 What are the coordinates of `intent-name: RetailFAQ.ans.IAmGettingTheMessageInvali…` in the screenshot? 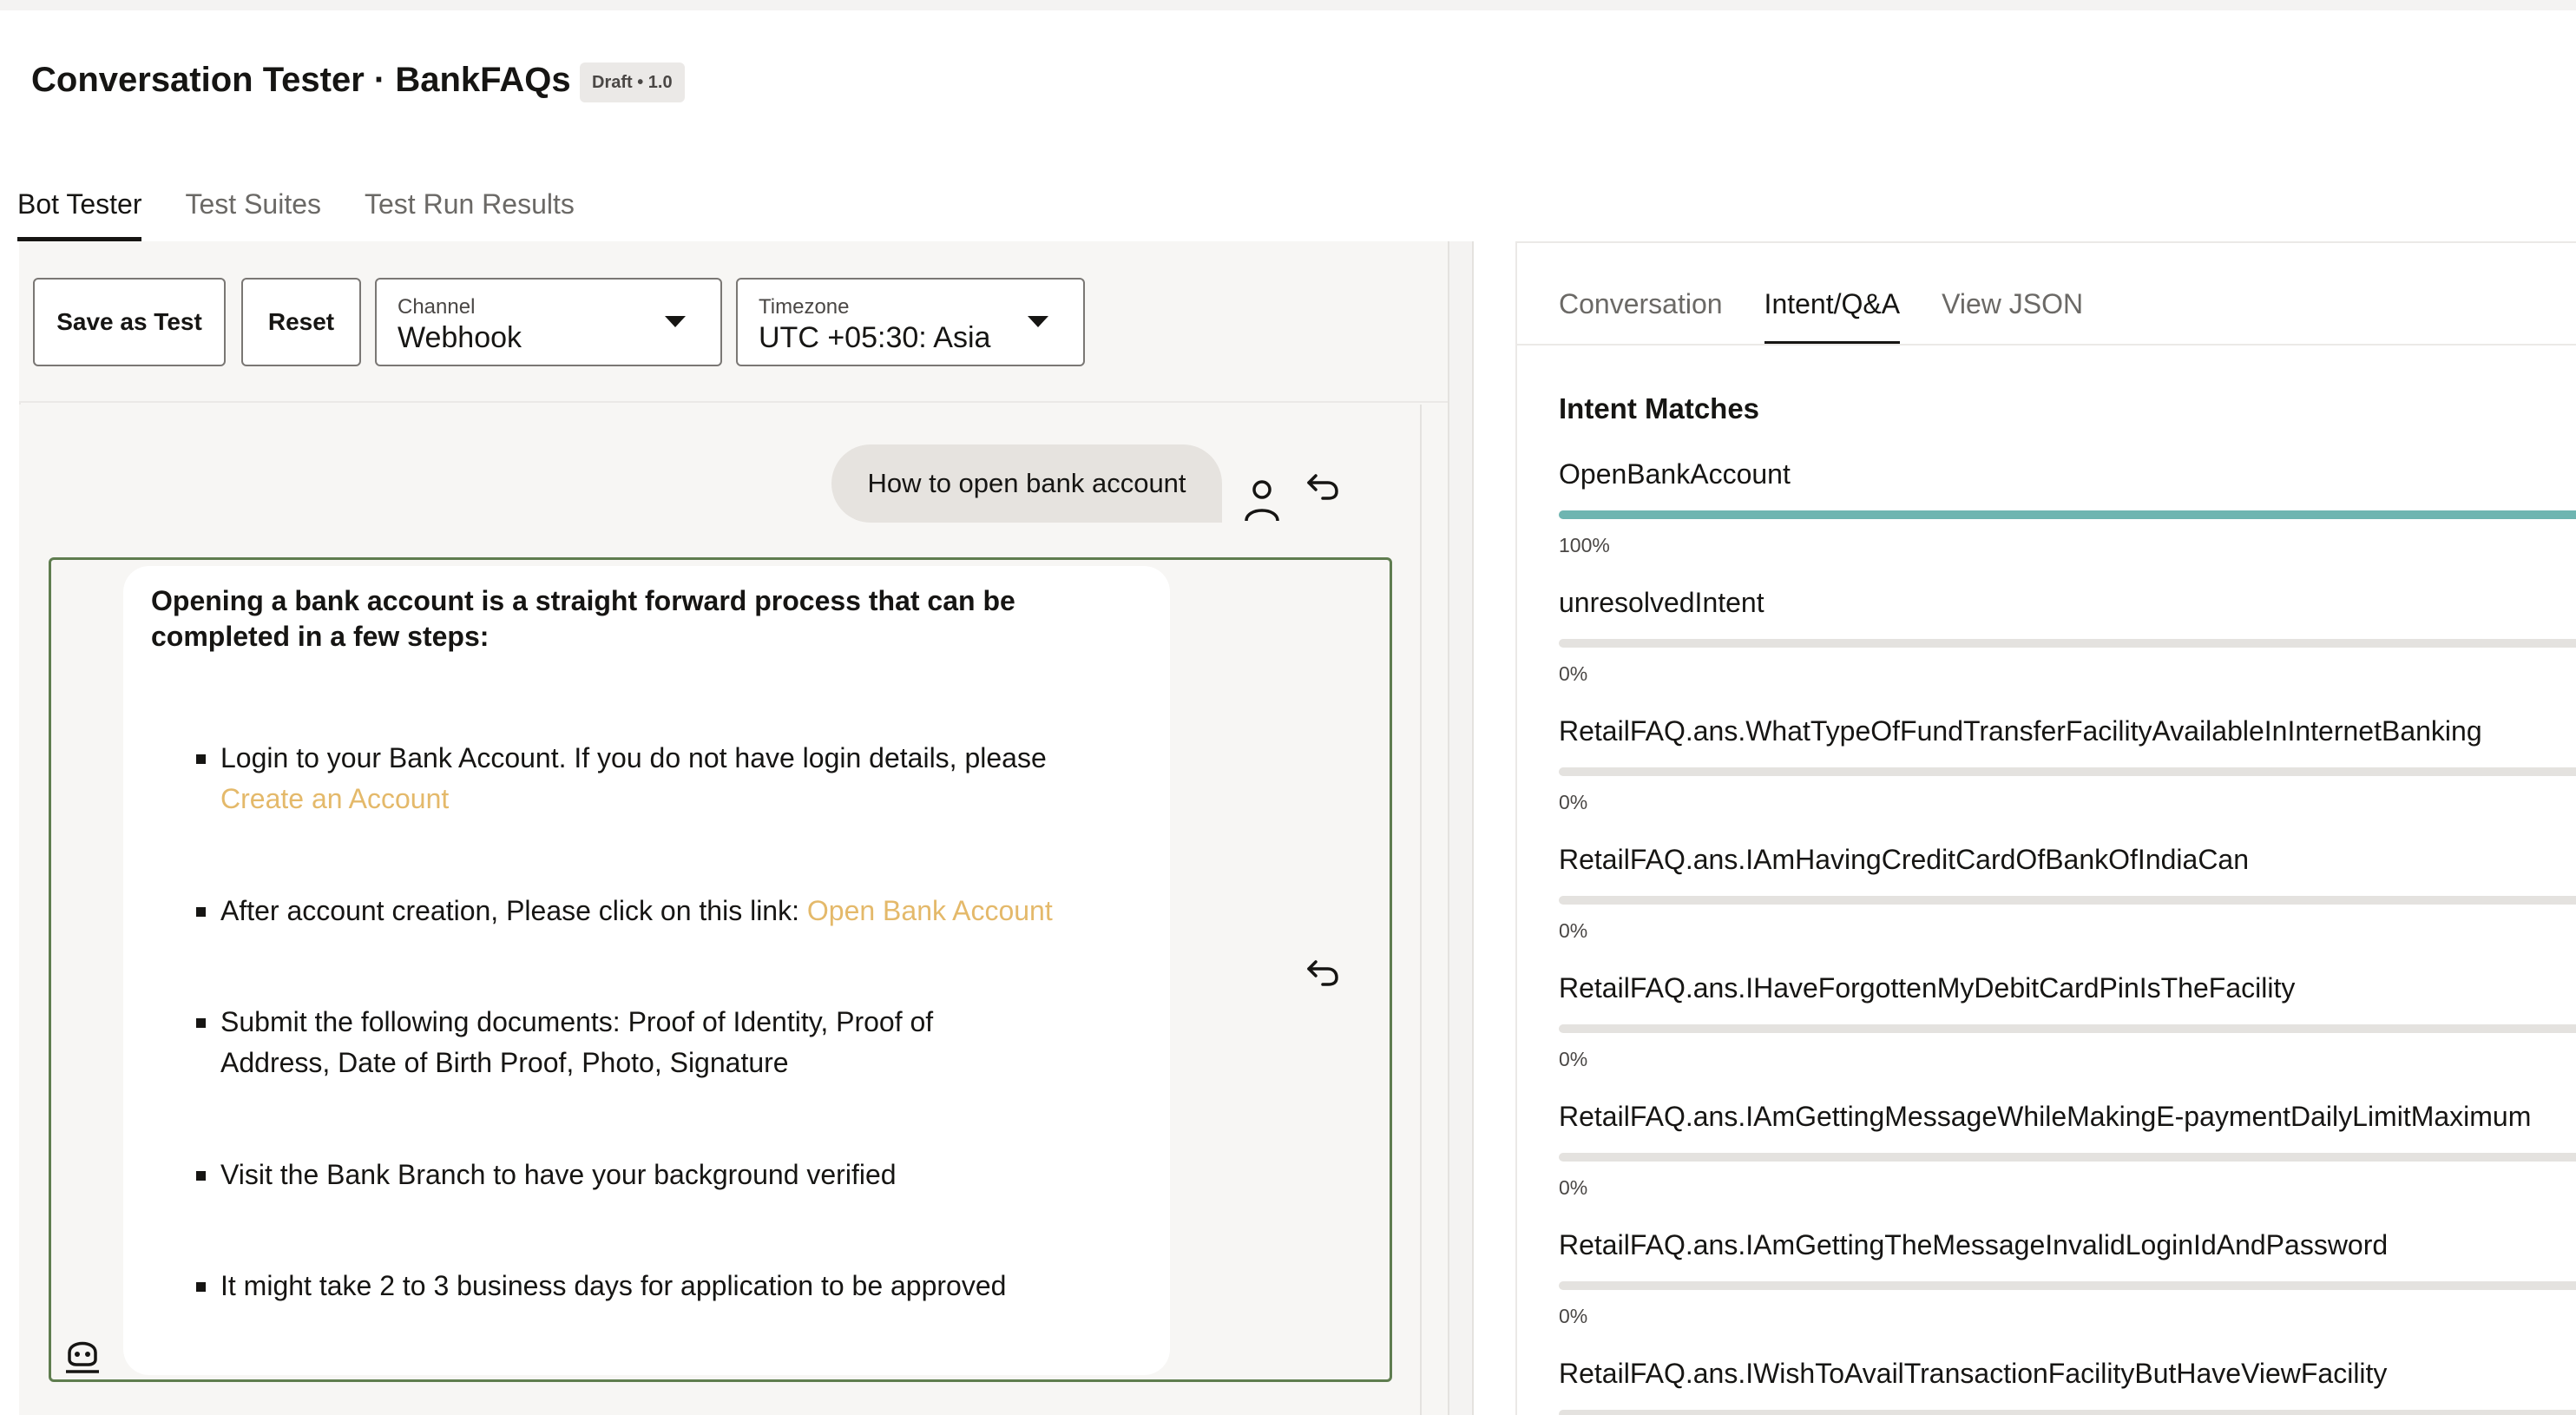 It's located at (1974, 1244).